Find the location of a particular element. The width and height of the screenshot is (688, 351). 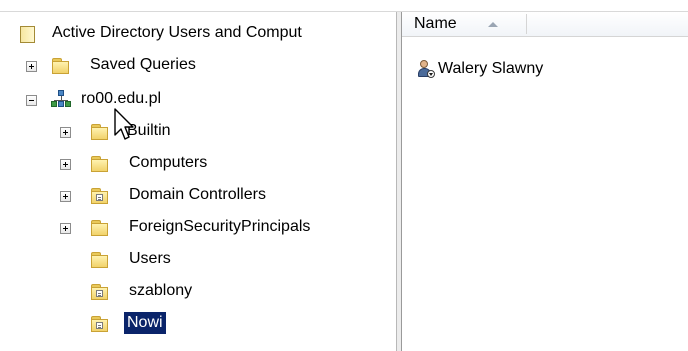

tree-node-root: Active Directory Users and Comput is located at coordinates (198, 34).